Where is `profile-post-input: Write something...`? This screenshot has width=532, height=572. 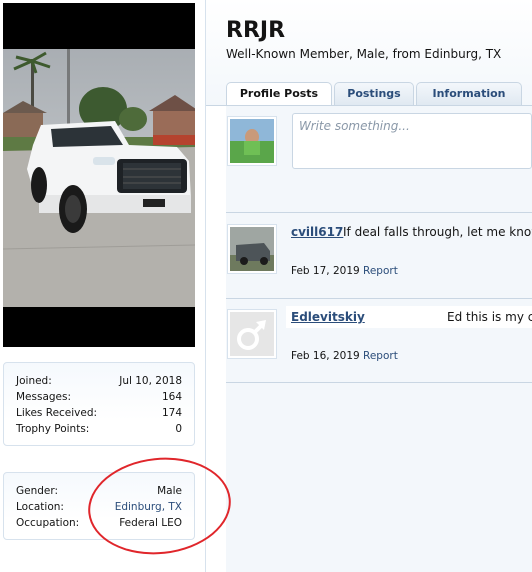 profile-post-input: Write something... is located at coordinates (412, 141).